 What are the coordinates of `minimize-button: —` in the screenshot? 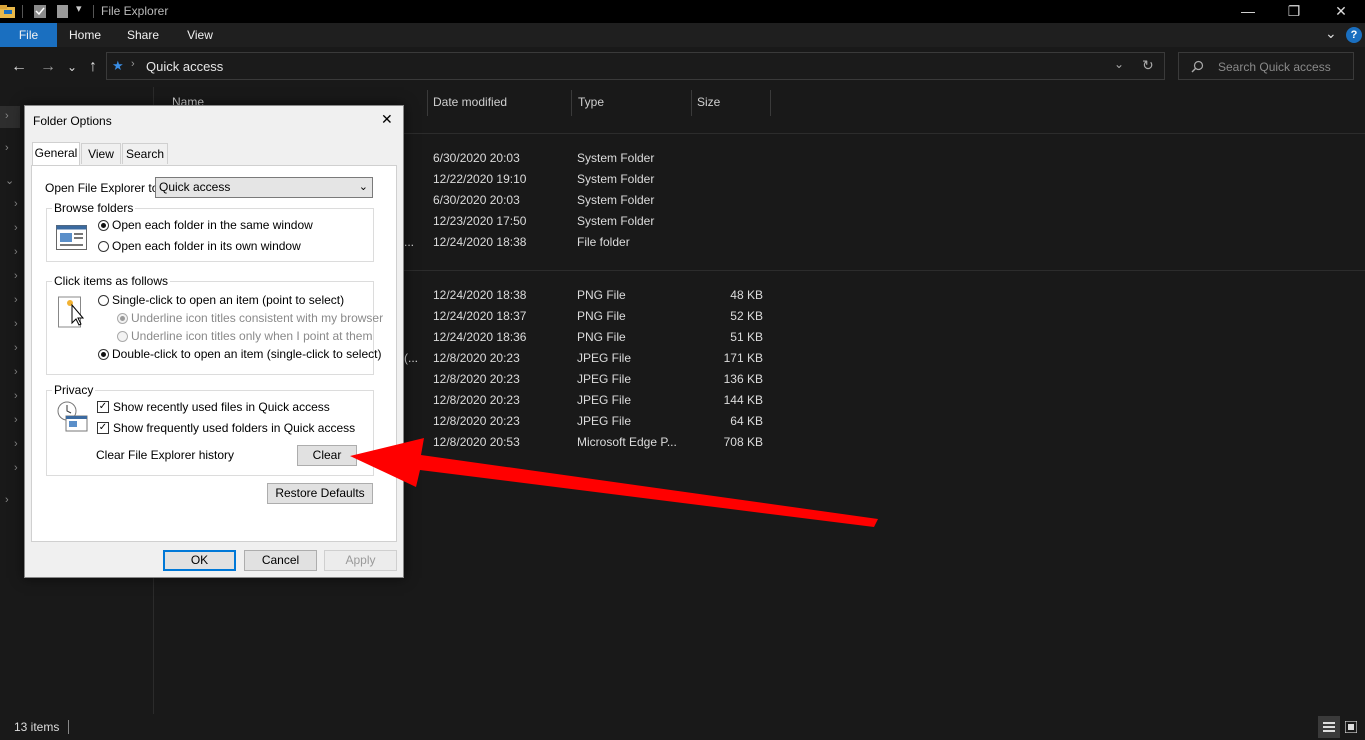 It's located at (1248, 11).